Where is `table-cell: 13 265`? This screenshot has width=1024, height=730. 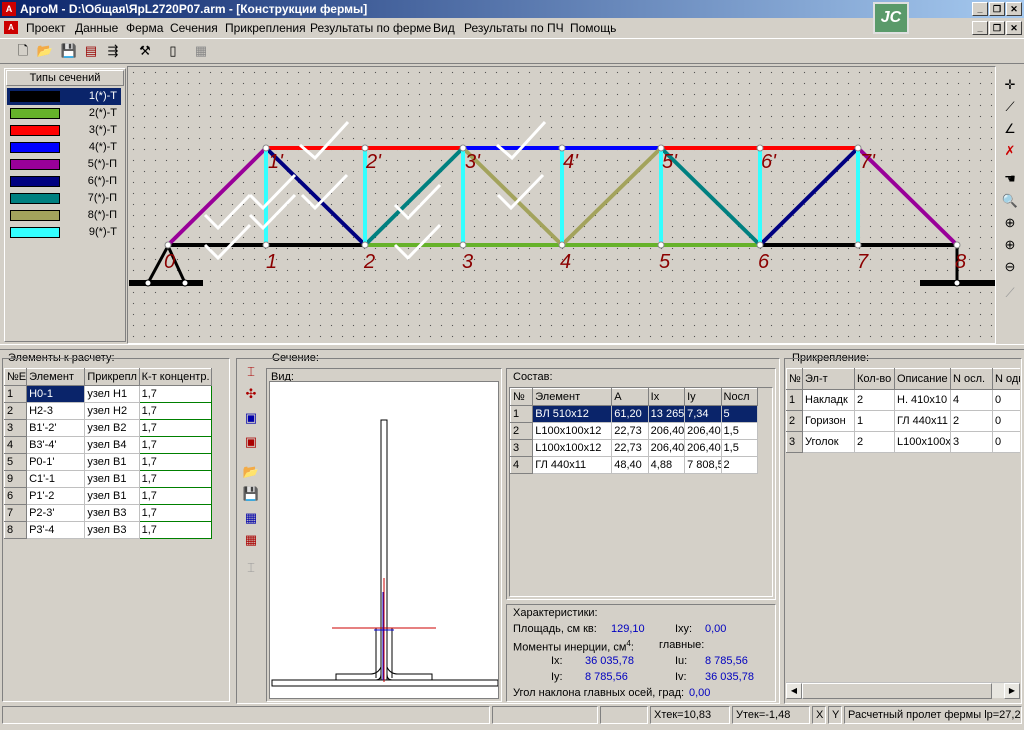 table-cell: 13 265 is located at coordinates (666, 414).